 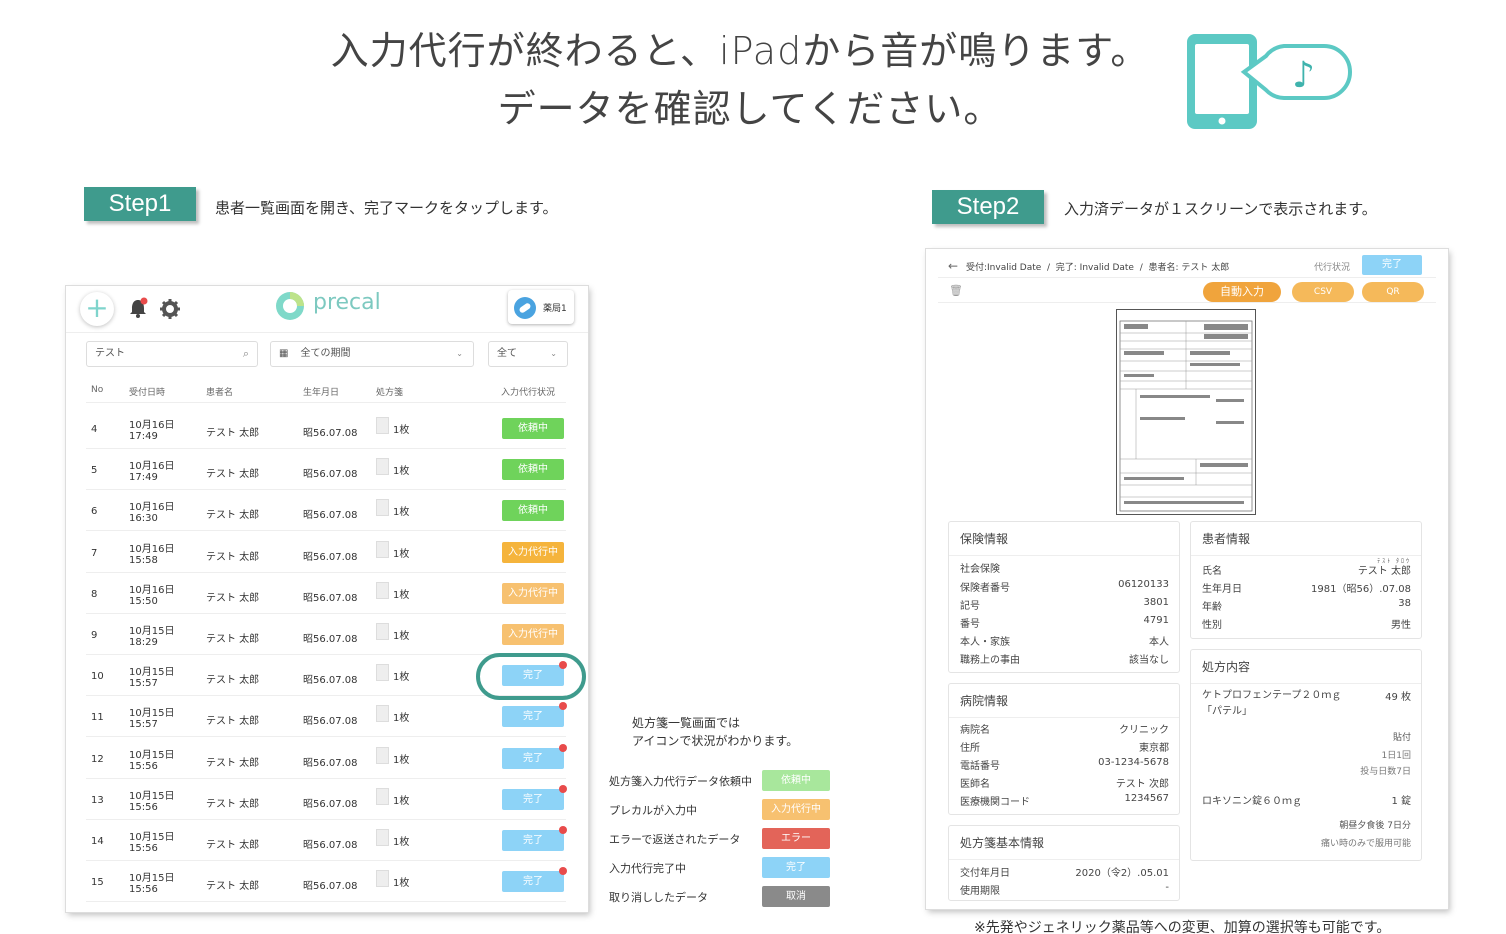 What do you see at coordinates (985, 642) in the screenshot?
I see `info-key: 本人・家族` at bounding box center [985, 642].